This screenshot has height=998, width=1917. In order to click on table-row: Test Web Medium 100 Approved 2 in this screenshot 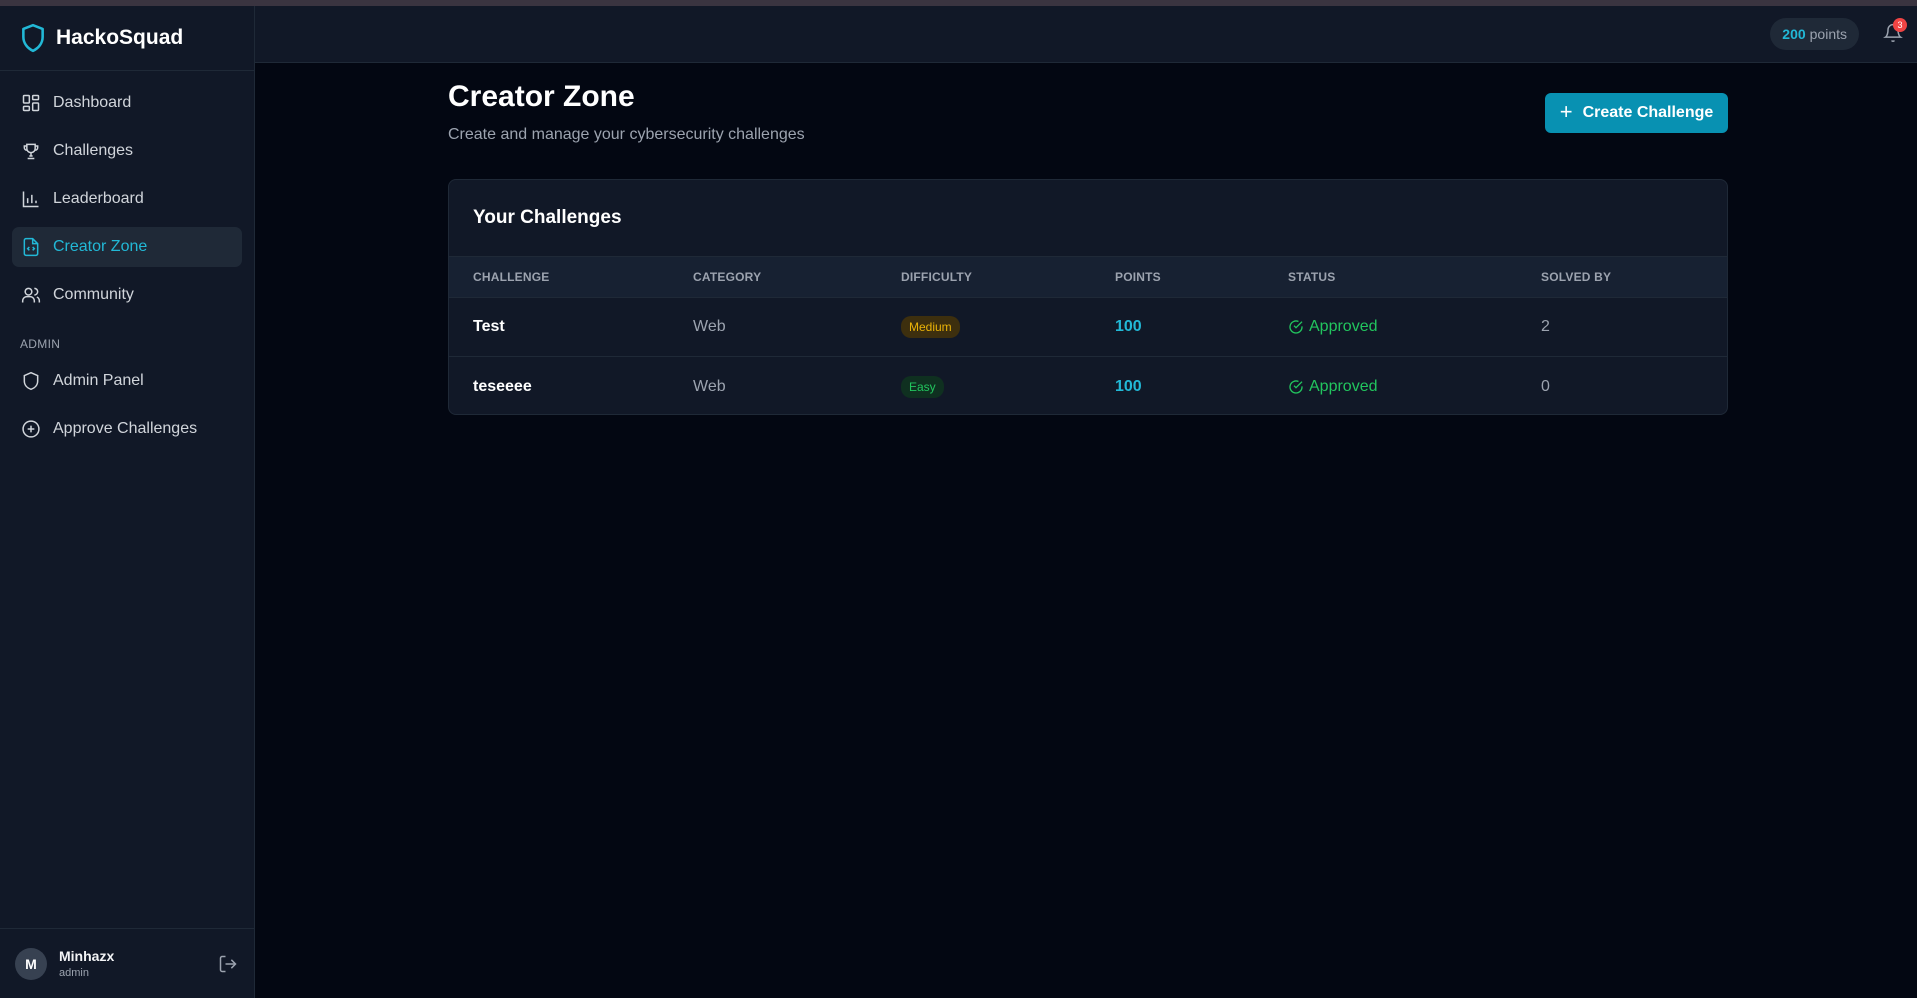, I will do `click(1088, 327)`.